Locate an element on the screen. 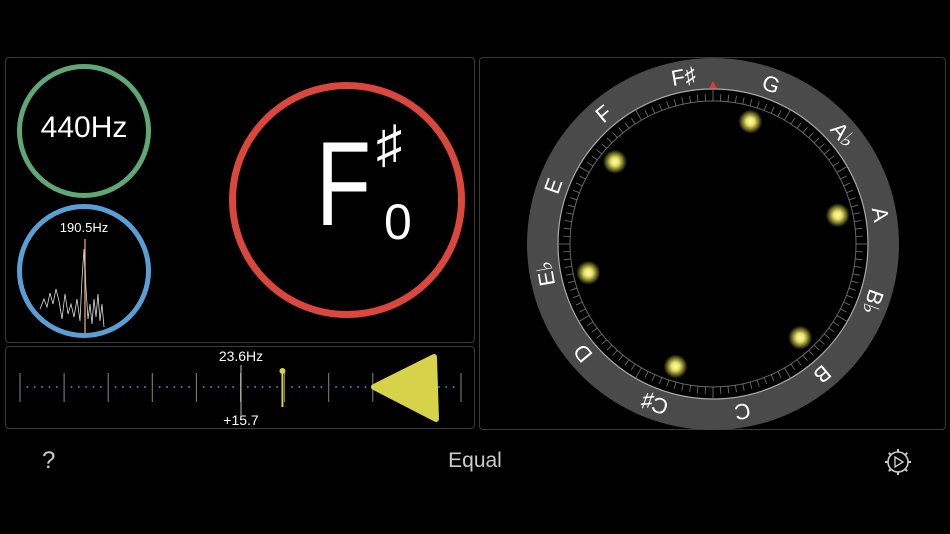 This screenshot has height=534, width=950. cents-meter is located at coordinates (240, 388).